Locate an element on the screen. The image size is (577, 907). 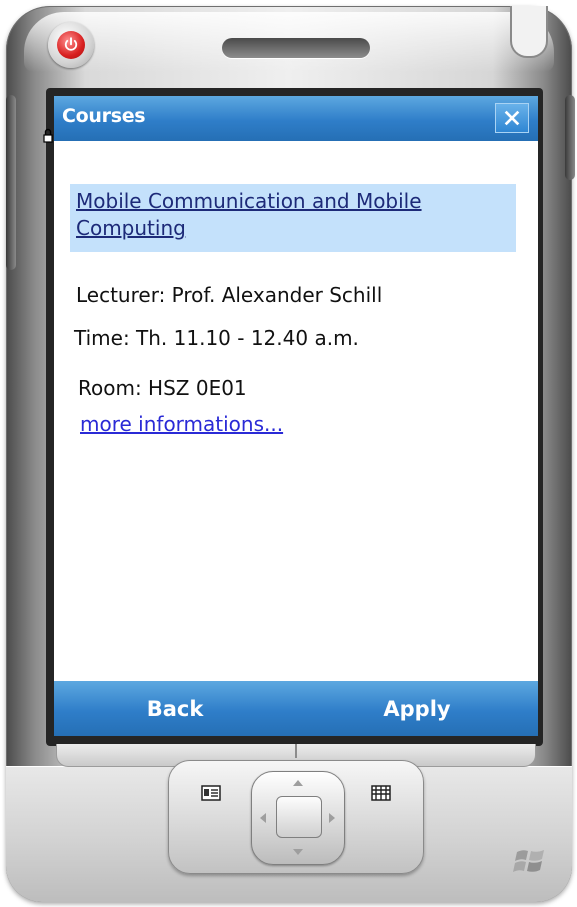
dpad-up-arrow-icon is located at coordinates (298, 783).